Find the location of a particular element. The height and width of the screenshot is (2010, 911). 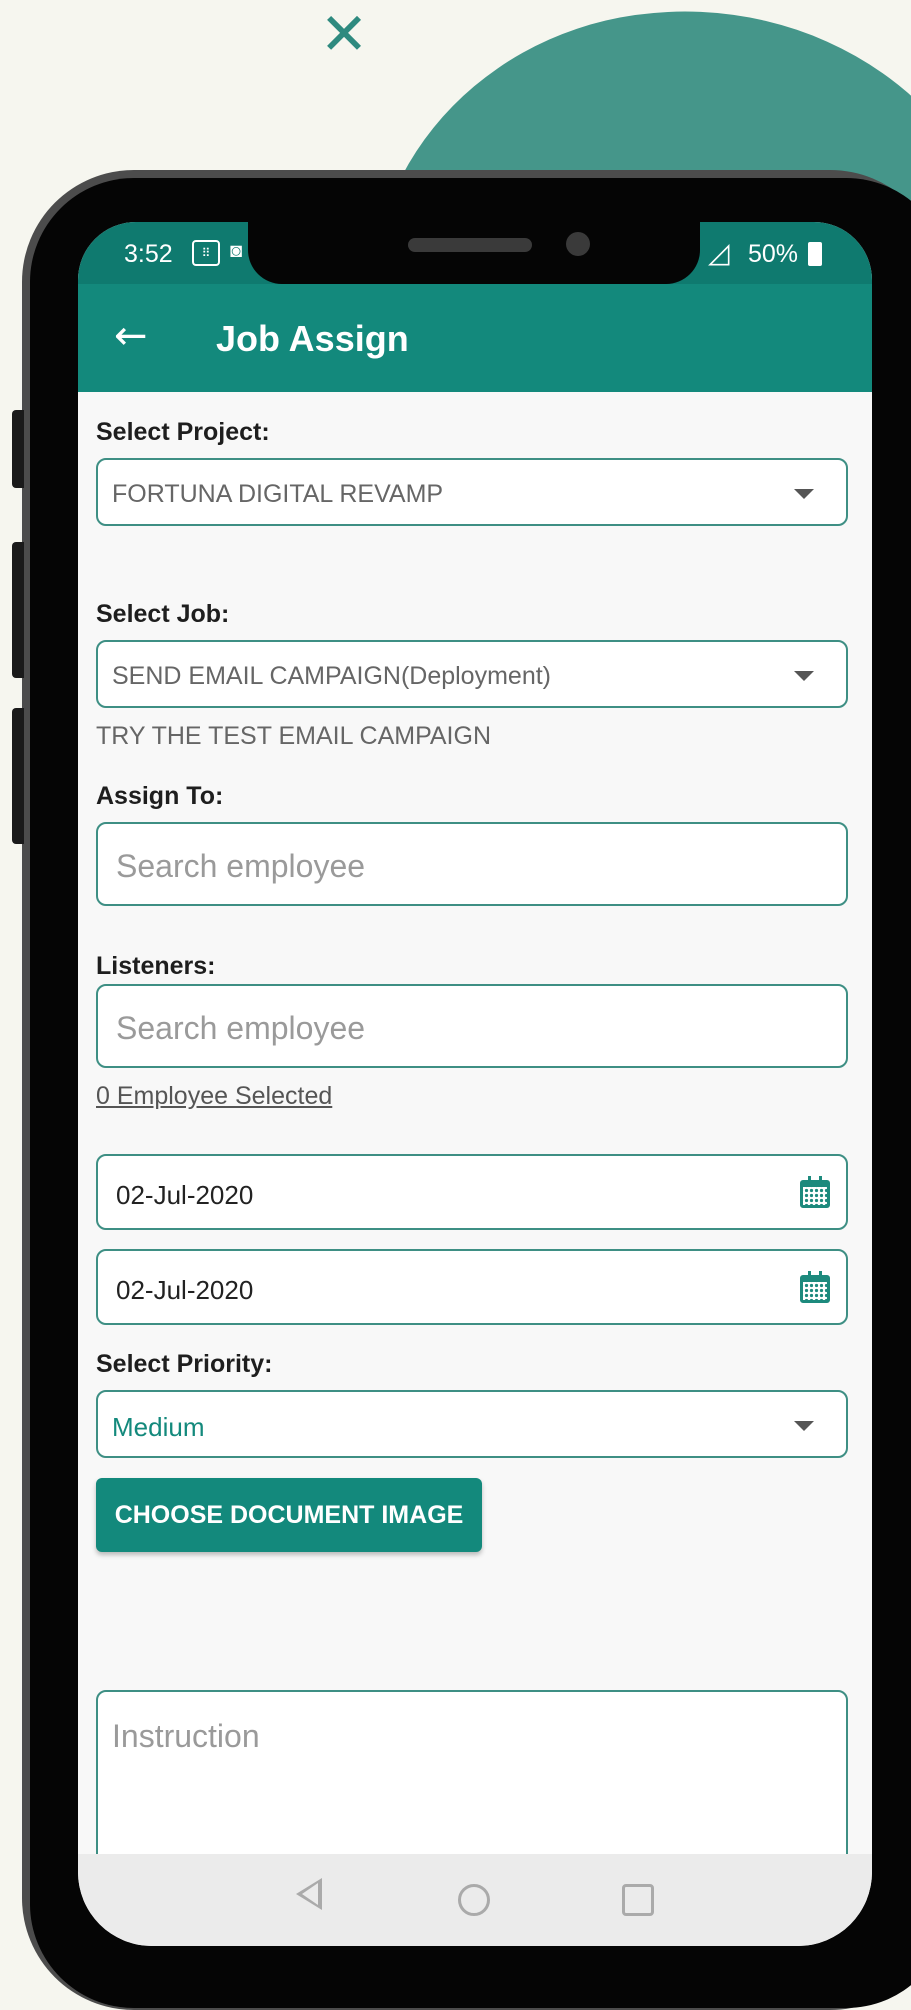

job-label: Select Job: is located at coordinates (163, 614).